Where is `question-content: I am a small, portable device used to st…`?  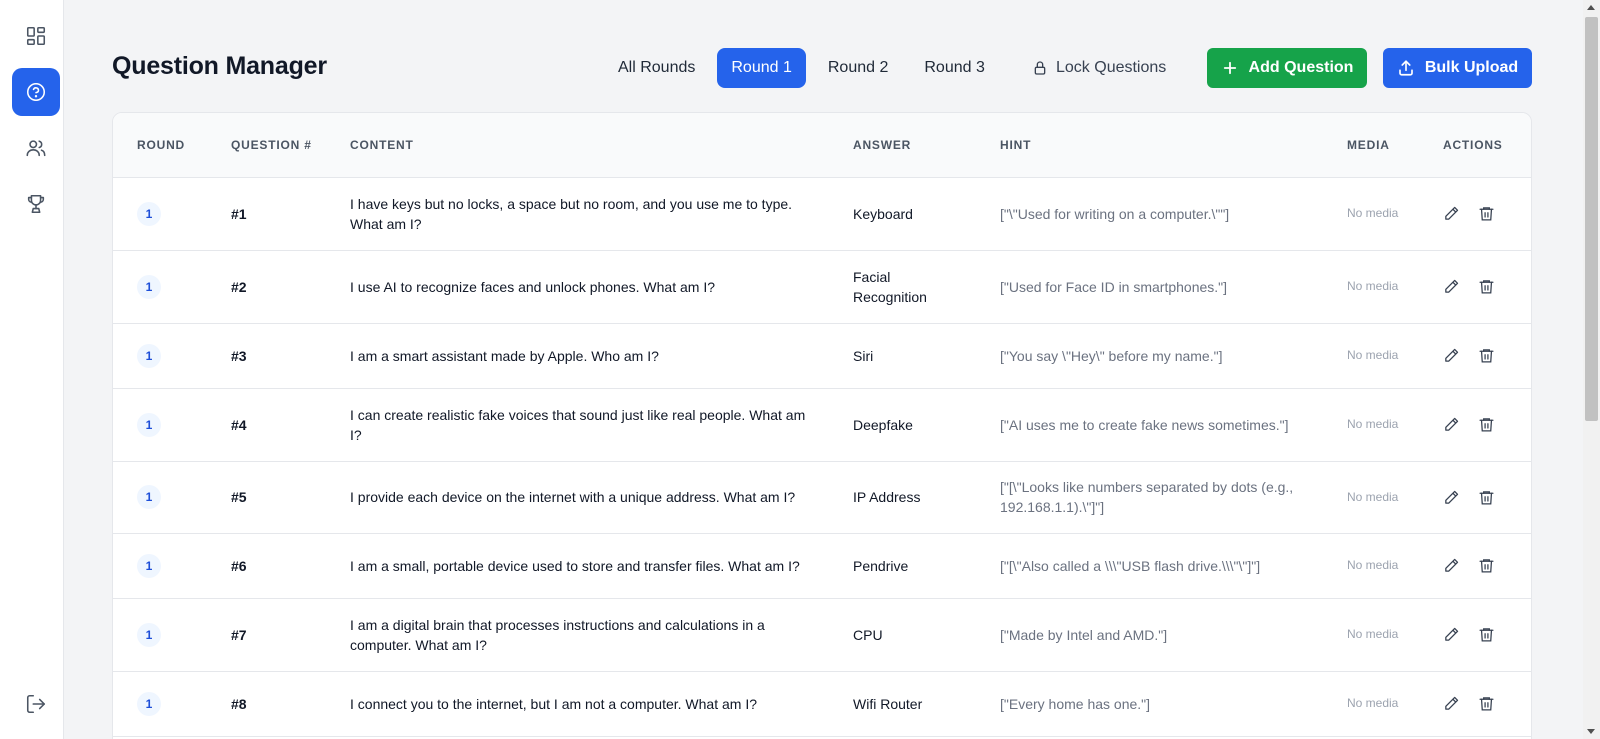 question-content: I am a small, portable device used to st… is located at coordinates (577, 566).